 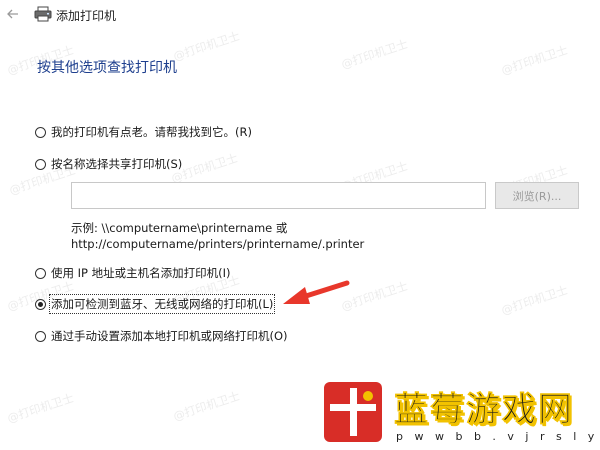 I want to click on back-button, so click(x=13, y=14).